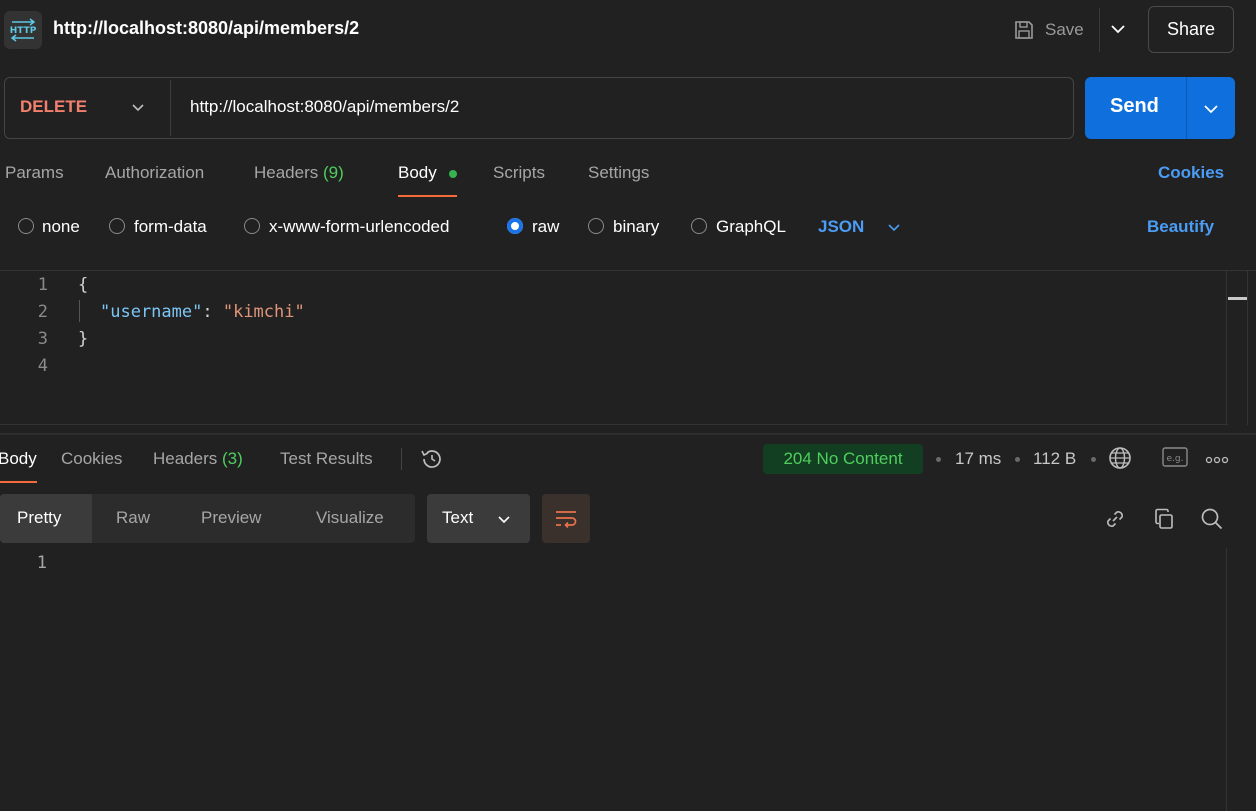  I want to click on response-tab-headers-label: Headers, so click(185, 458).